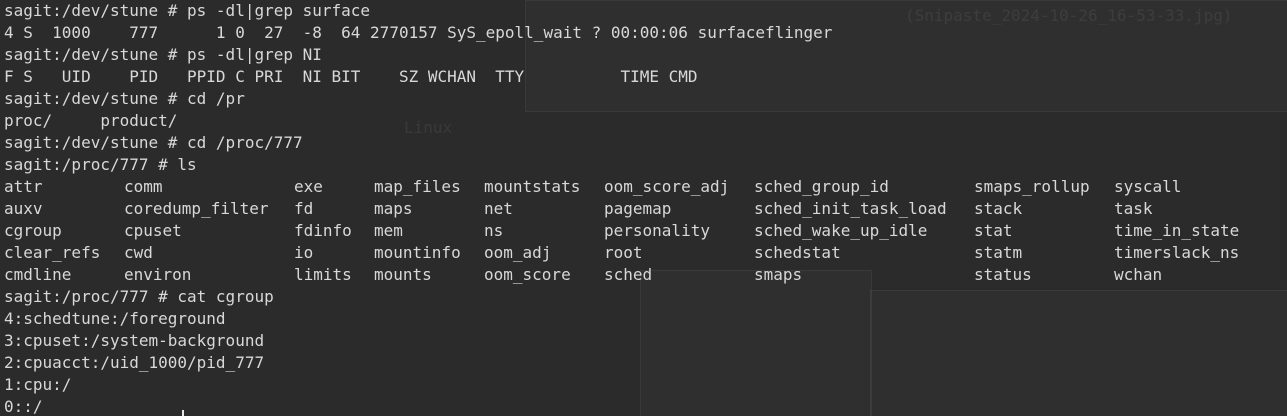  Describe the element at coordinates (38, 274) in the screenshot. I see `ls-entry: cmdline` at that location.